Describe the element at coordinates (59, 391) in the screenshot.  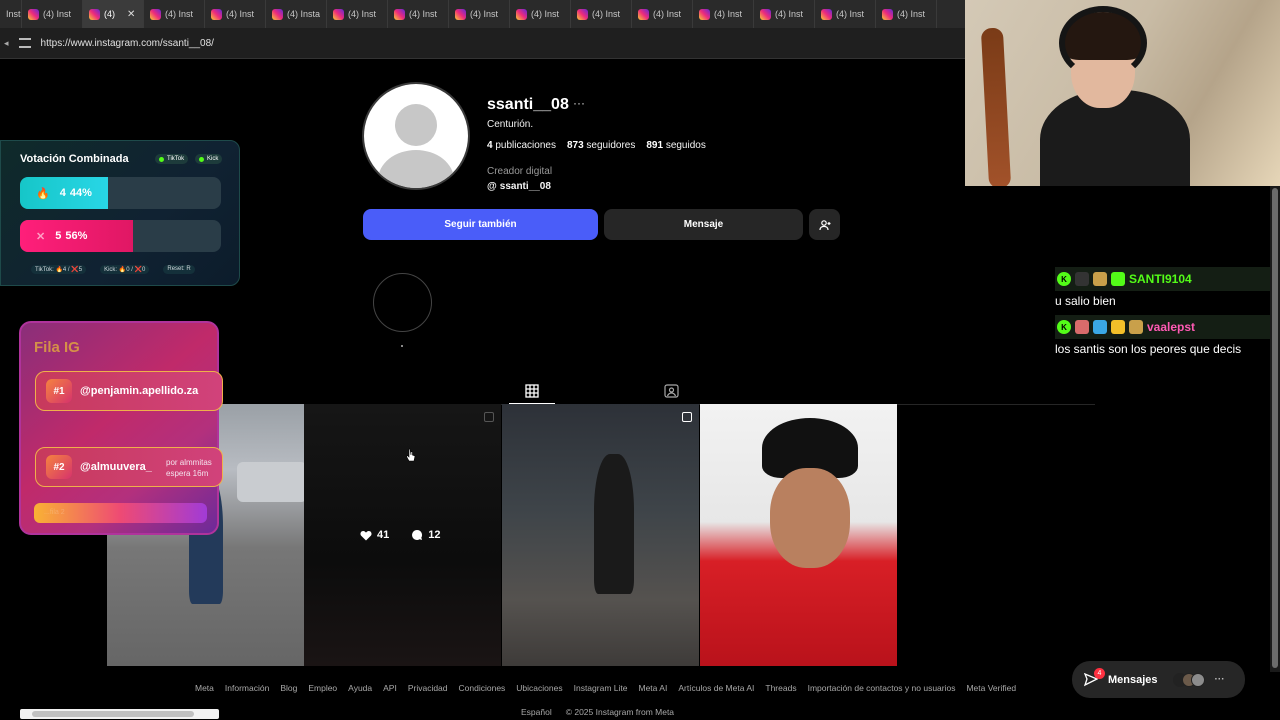
I see `queue-rank: #1` at that location.